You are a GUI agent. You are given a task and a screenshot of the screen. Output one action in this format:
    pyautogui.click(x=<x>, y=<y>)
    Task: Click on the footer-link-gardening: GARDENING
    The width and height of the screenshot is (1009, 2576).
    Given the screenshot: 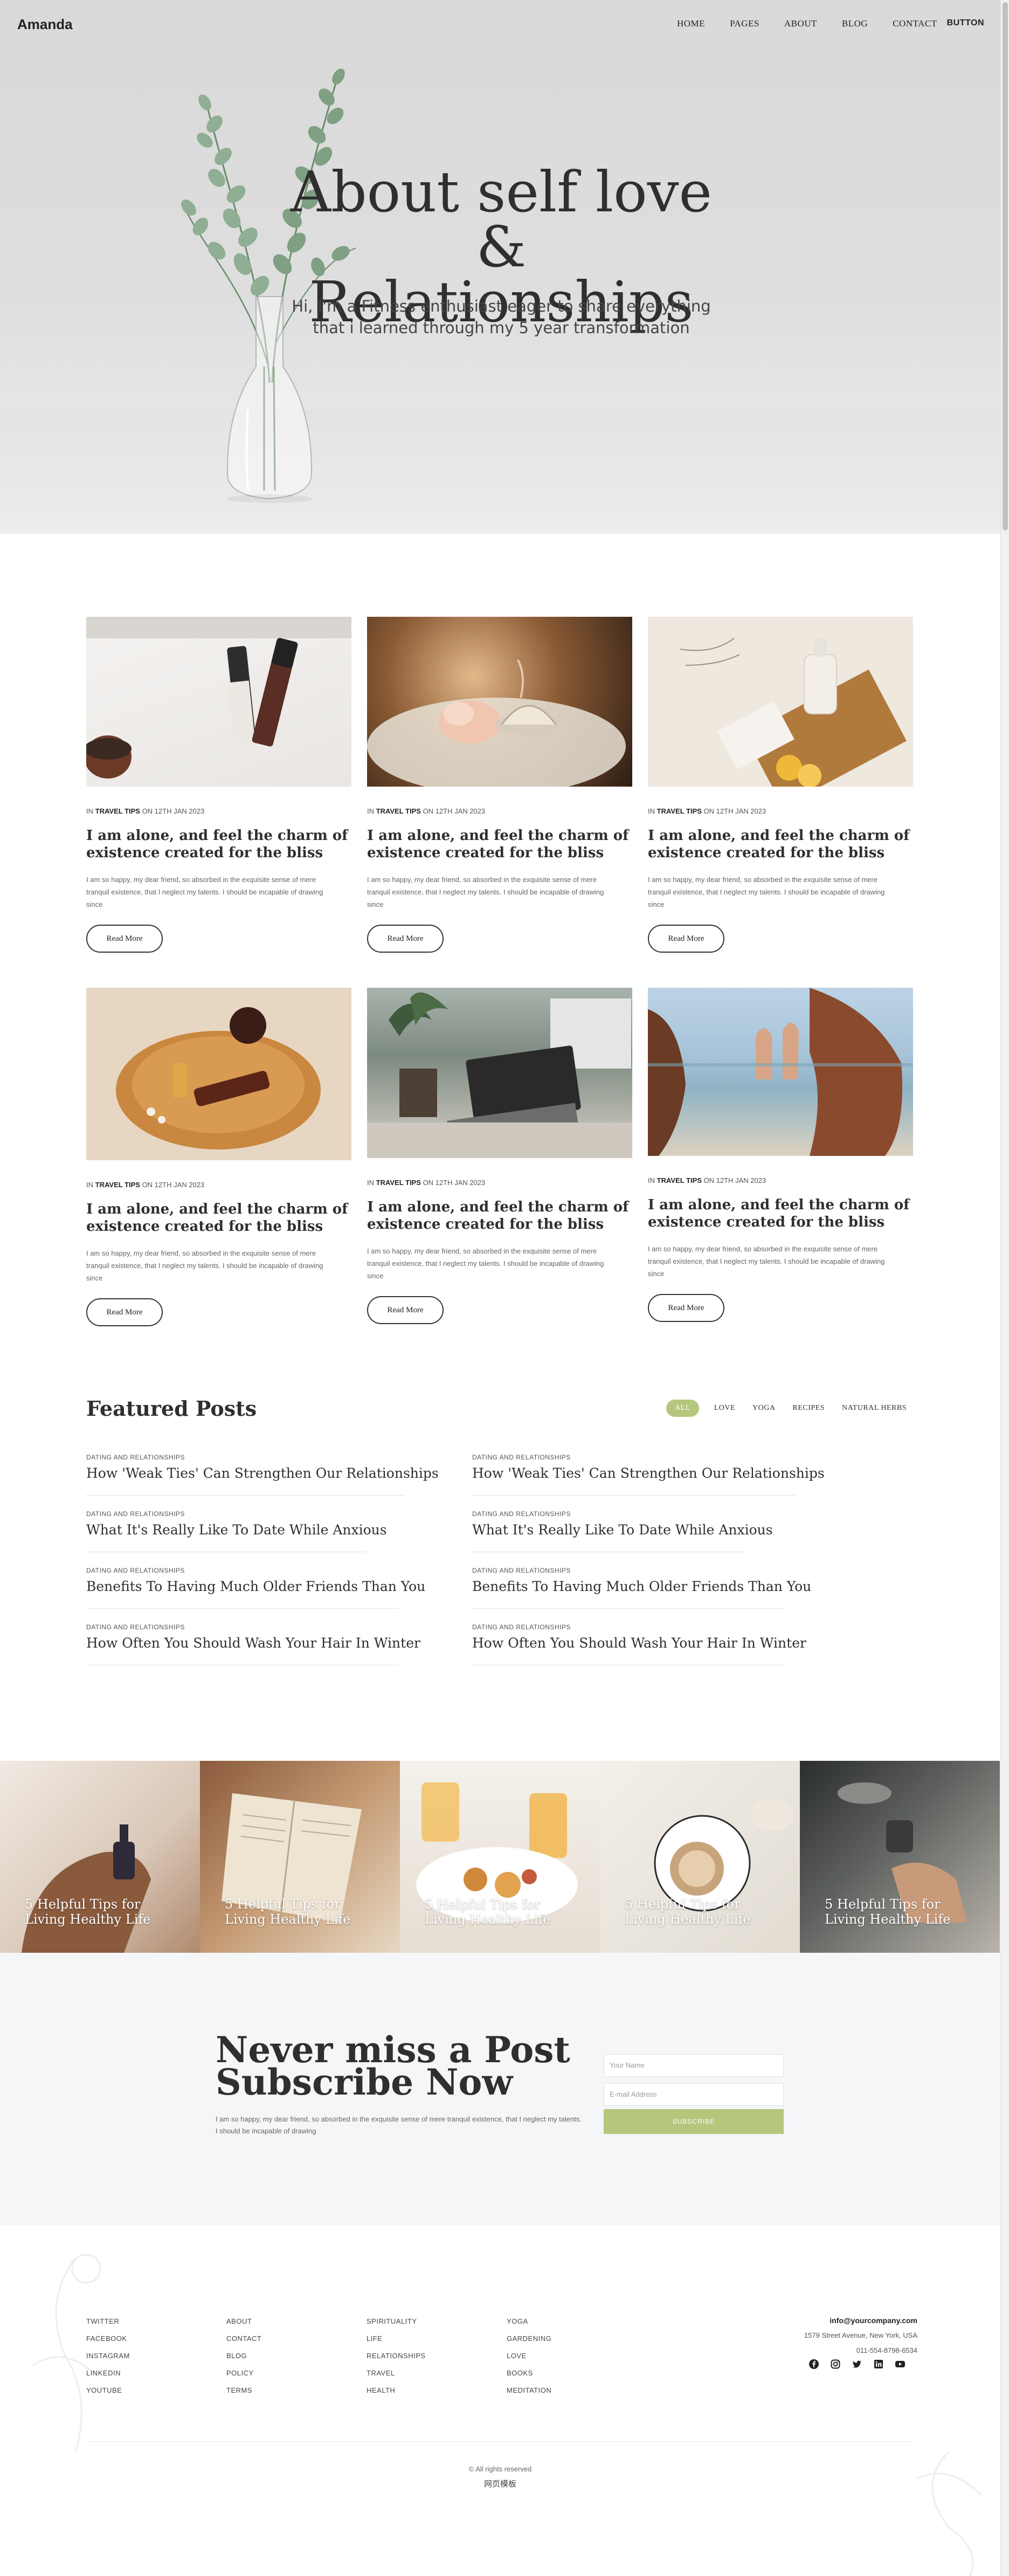 What is the action you would take?
    pyautogui.click(x=529, y=2338)
    